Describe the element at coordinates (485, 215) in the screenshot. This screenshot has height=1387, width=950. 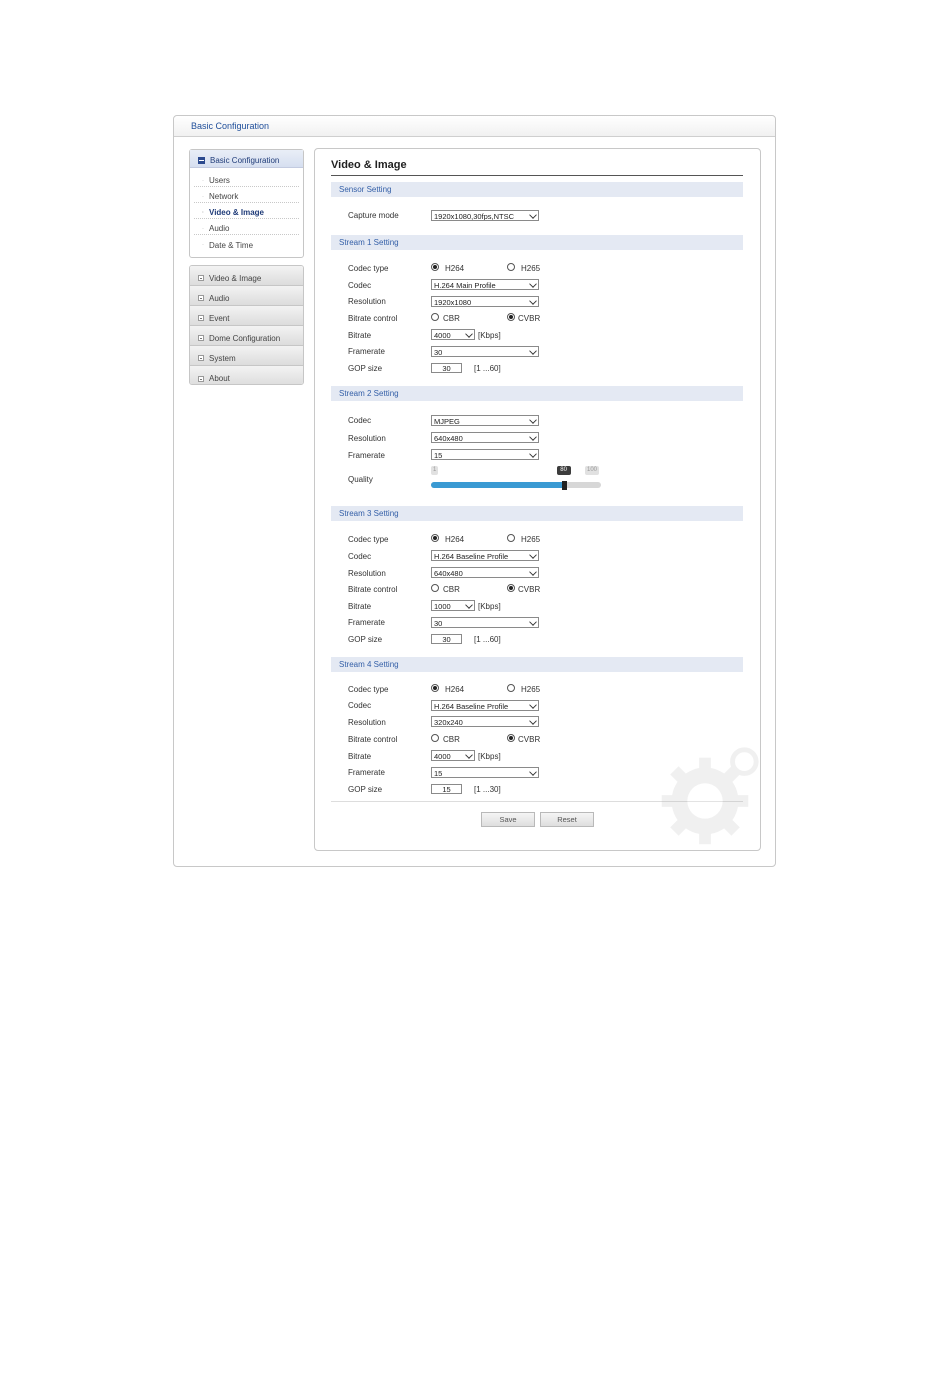
I see `capture-mode-select: 1920x1080,30fps,NTSC` at that location.